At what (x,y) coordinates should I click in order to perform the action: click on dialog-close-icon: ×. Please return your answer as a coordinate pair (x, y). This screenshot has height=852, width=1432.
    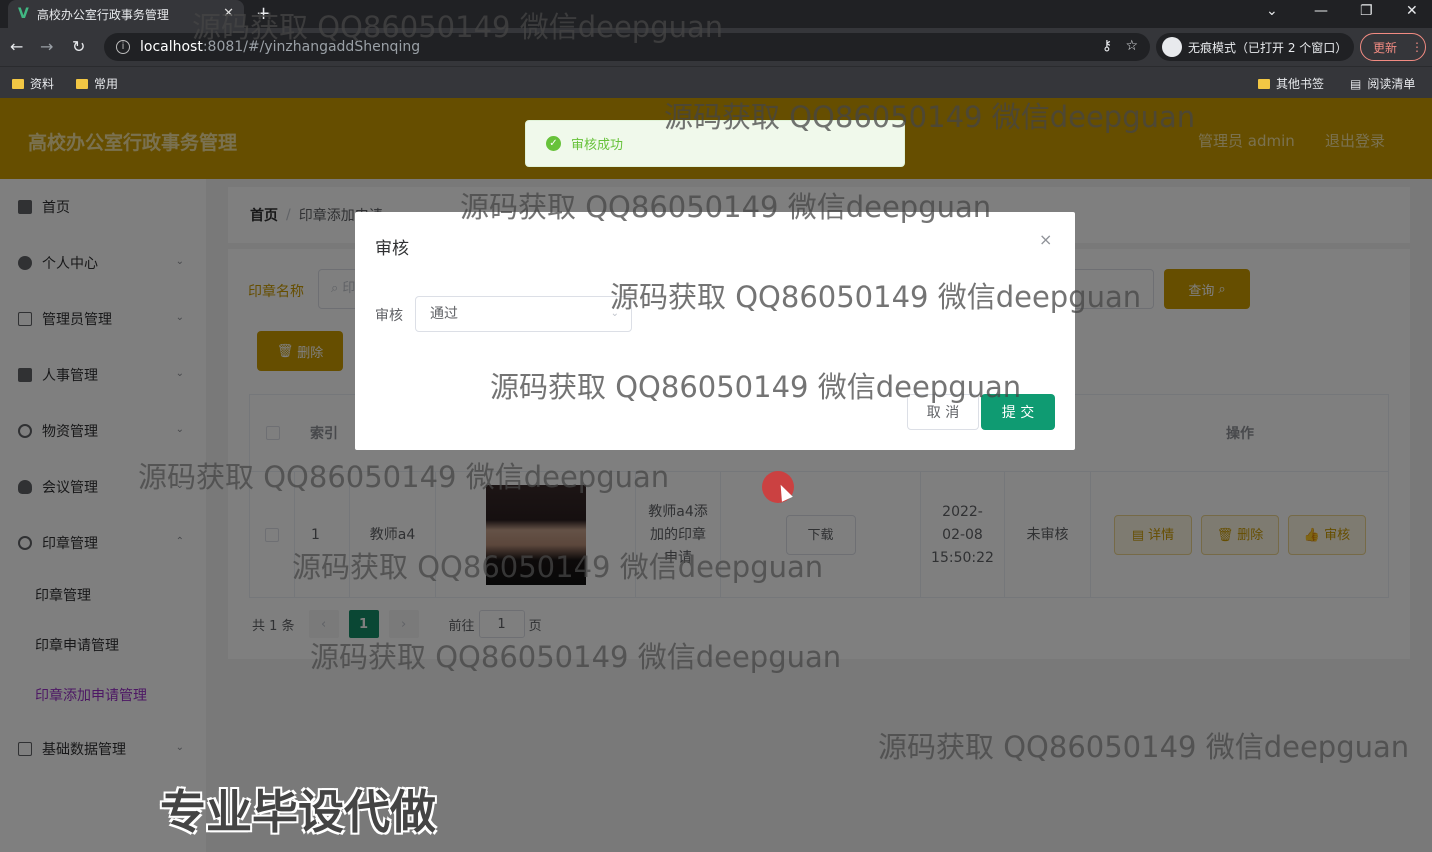
    Looking at the image, I should click on (1045, 239).